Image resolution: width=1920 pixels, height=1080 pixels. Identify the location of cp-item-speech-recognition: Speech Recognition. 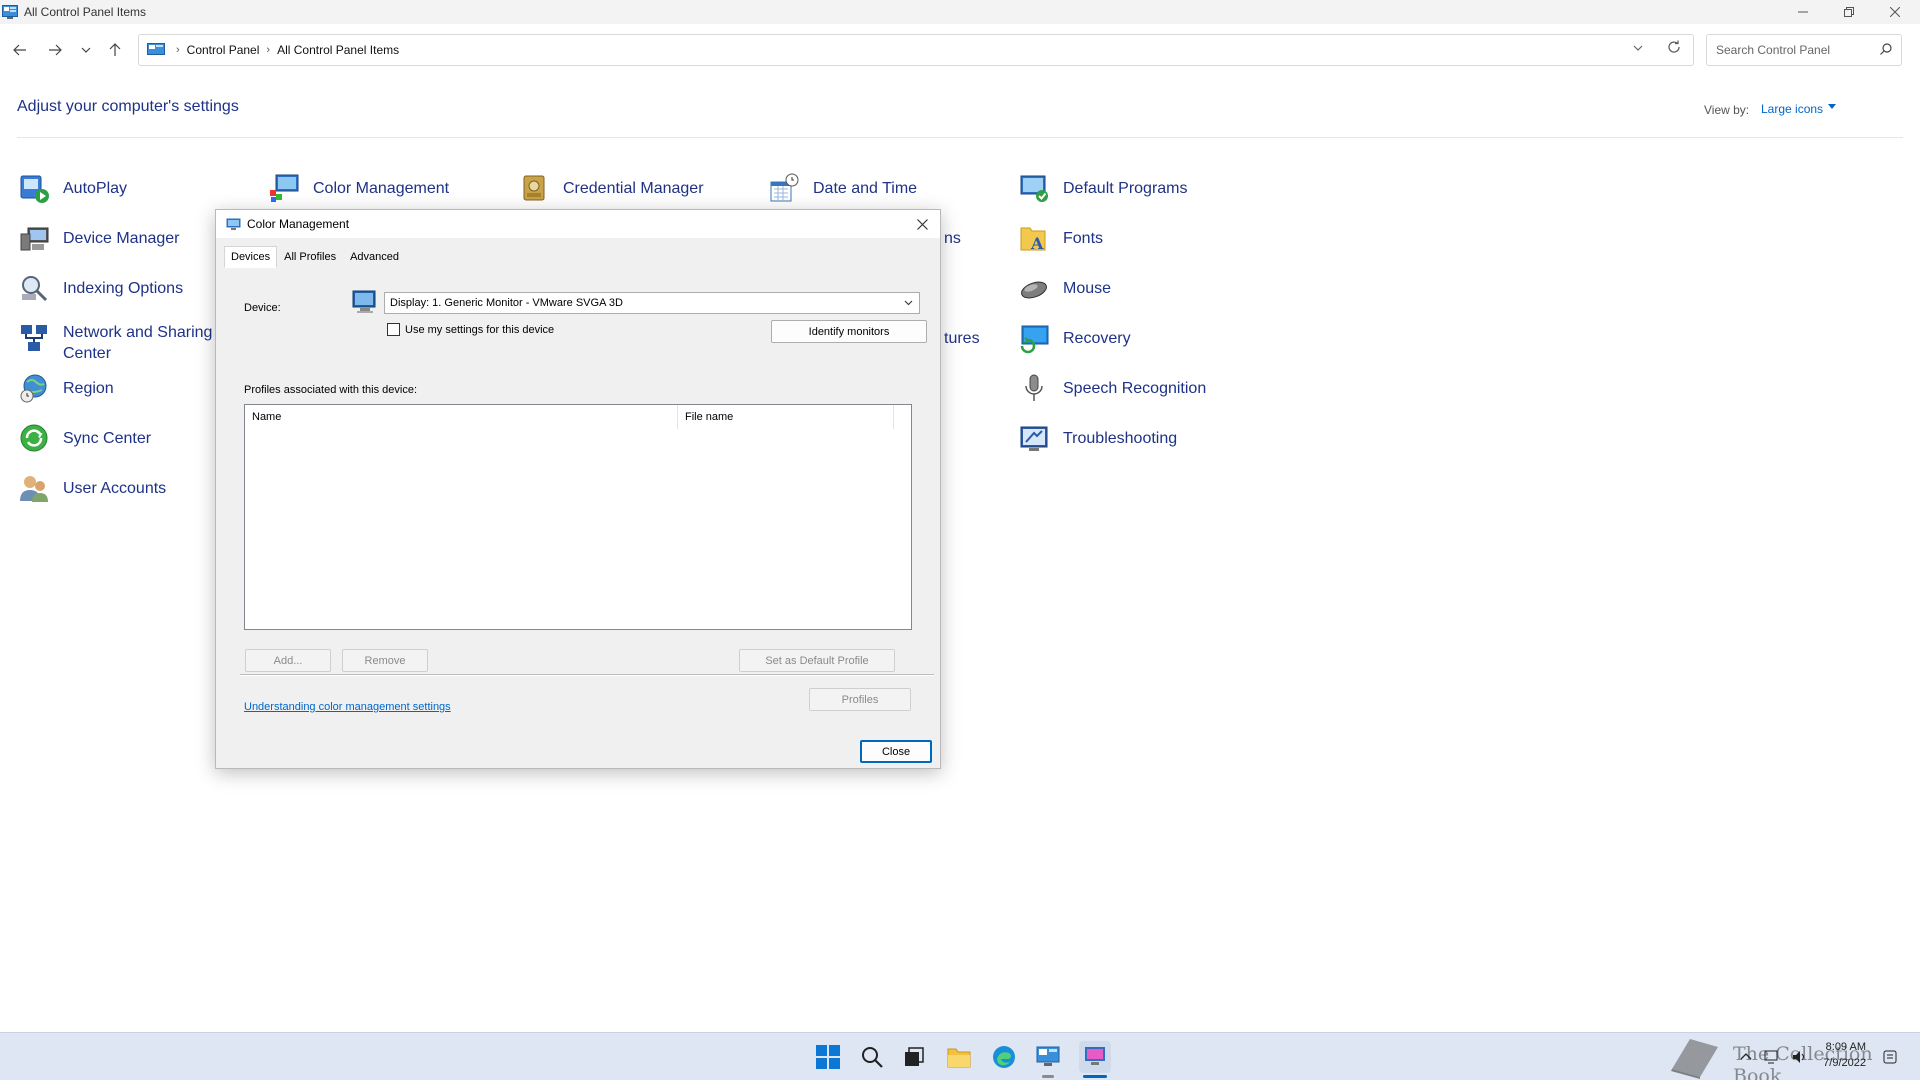
(1112, 388).